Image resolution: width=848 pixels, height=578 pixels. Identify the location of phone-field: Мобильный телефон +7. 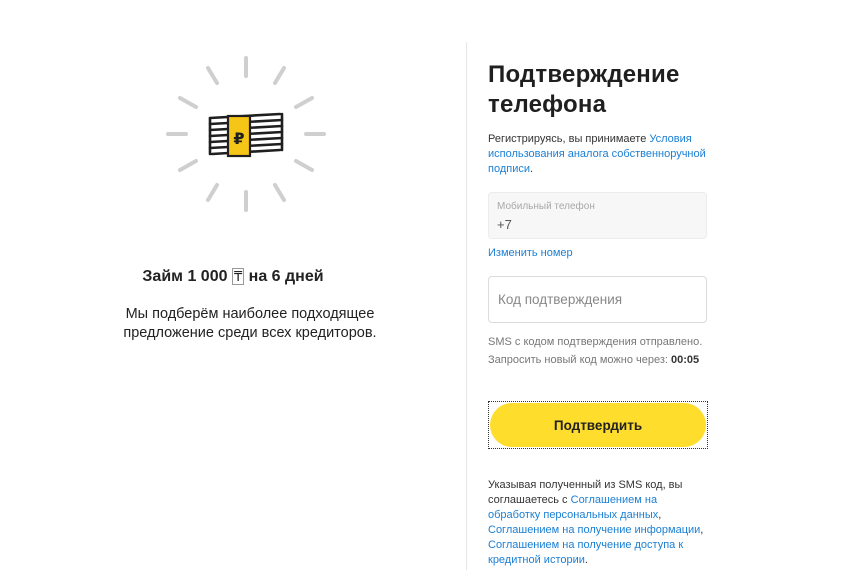
(597, 215).